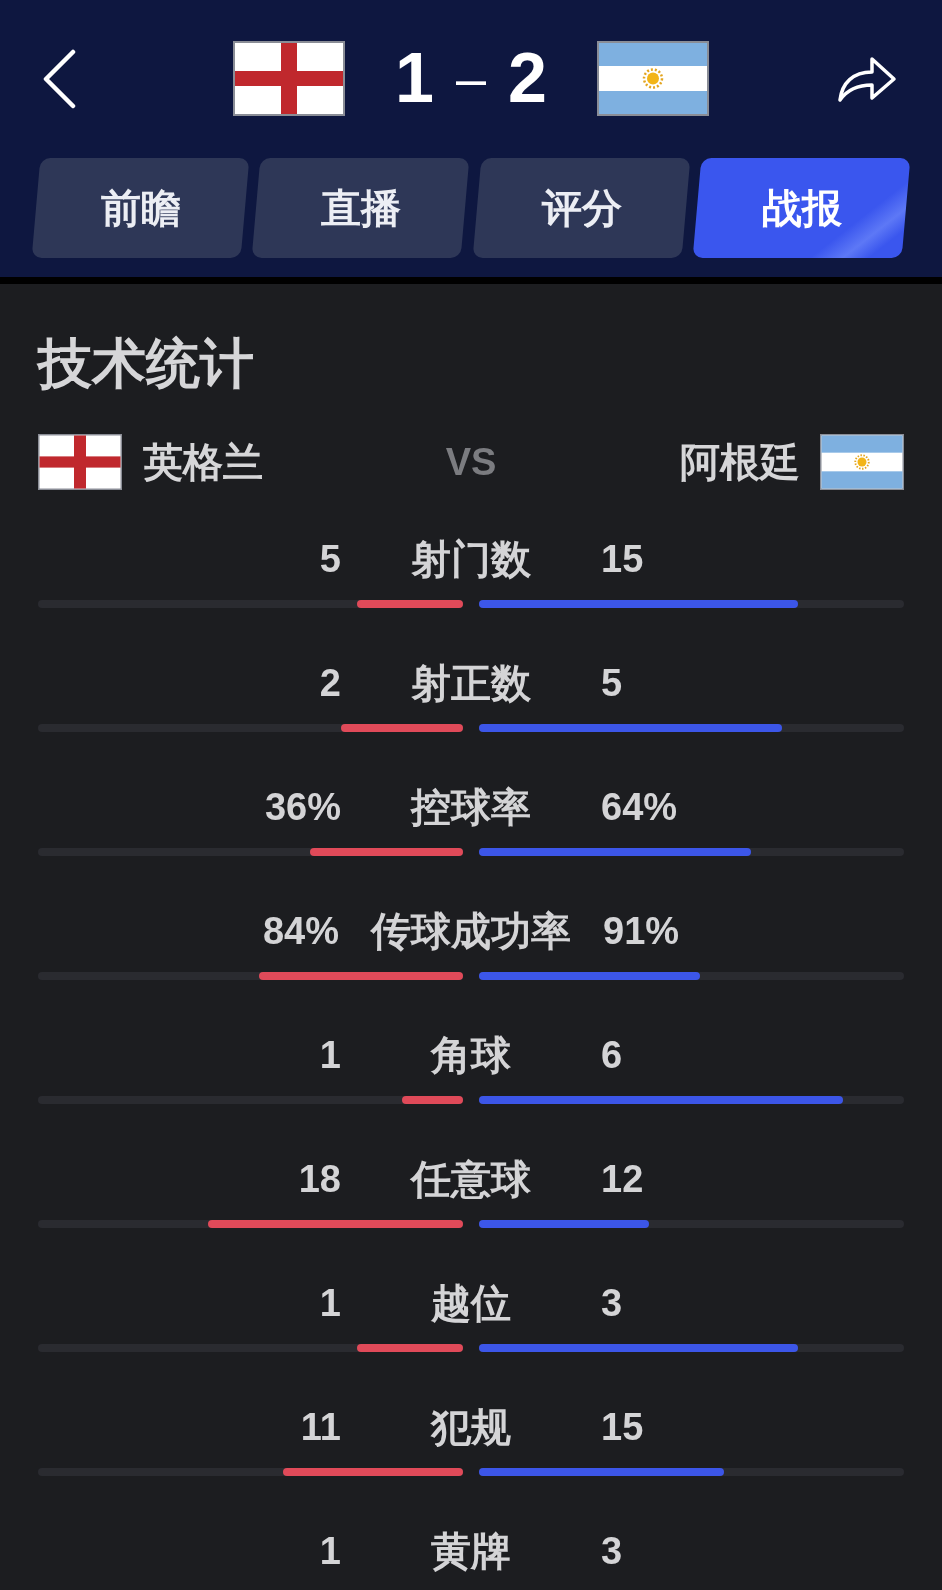  What do you see at coordinates (470, 1055) in the screenshot?
I see `stat-label: 角球` at bounding box center [470, 1055].